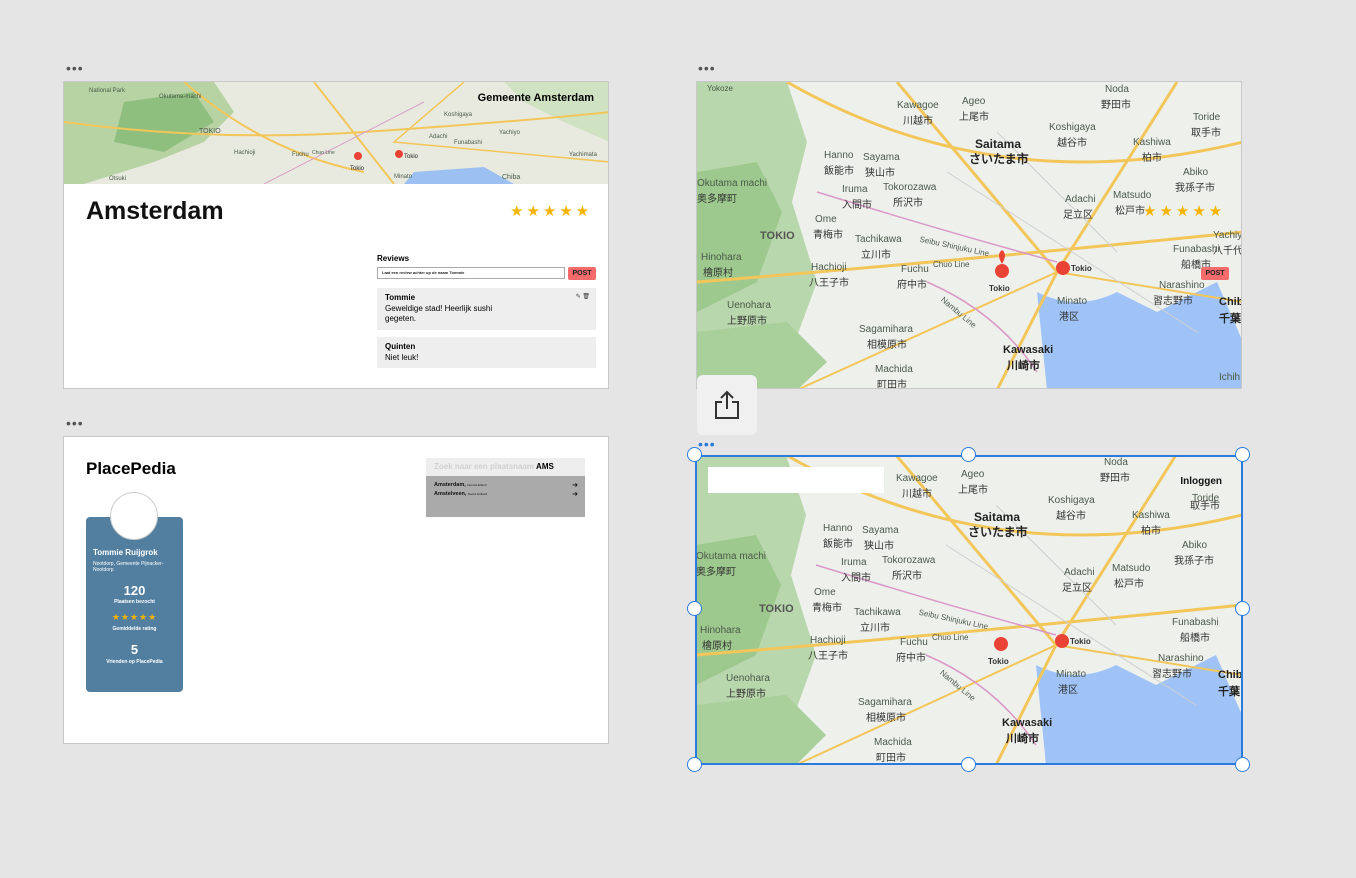  What do you see at coordinates (694, 454) in the screenshot?
I see `resize-handle-tl` at bounding box center [694, 454].